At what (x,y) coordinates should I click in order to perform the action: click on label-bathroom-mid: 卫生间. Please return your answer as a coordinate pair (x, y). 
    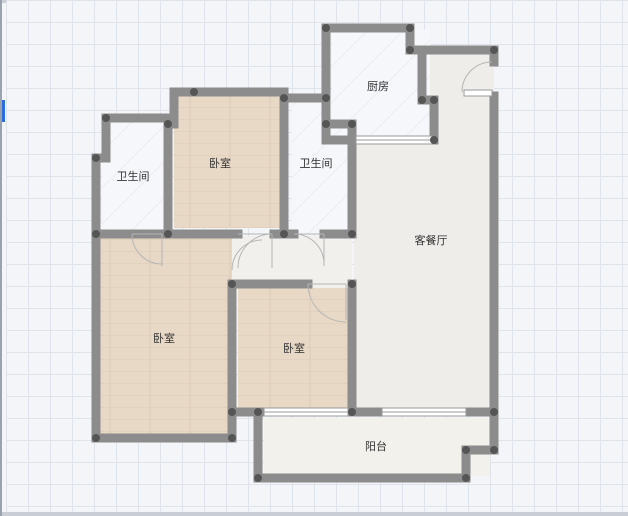
    Looking at the image, I should click on (316, 163).